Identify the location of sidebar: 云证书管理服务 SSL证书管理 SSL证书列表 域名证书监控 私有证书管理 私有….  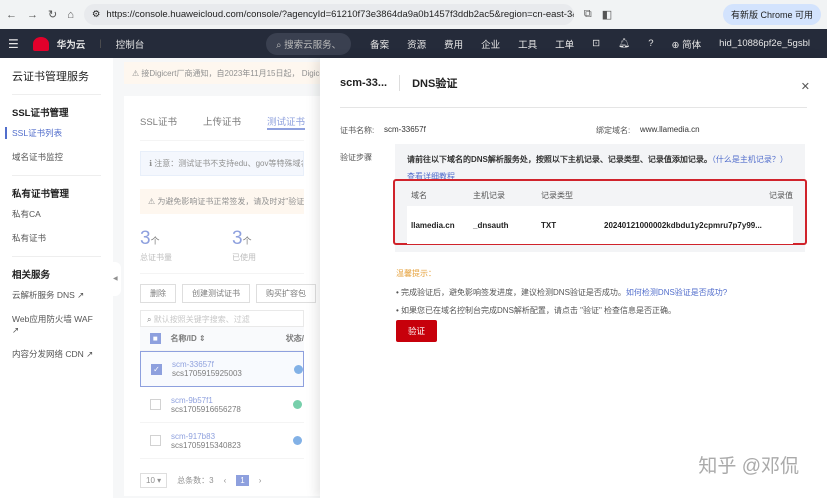
(56, 278).